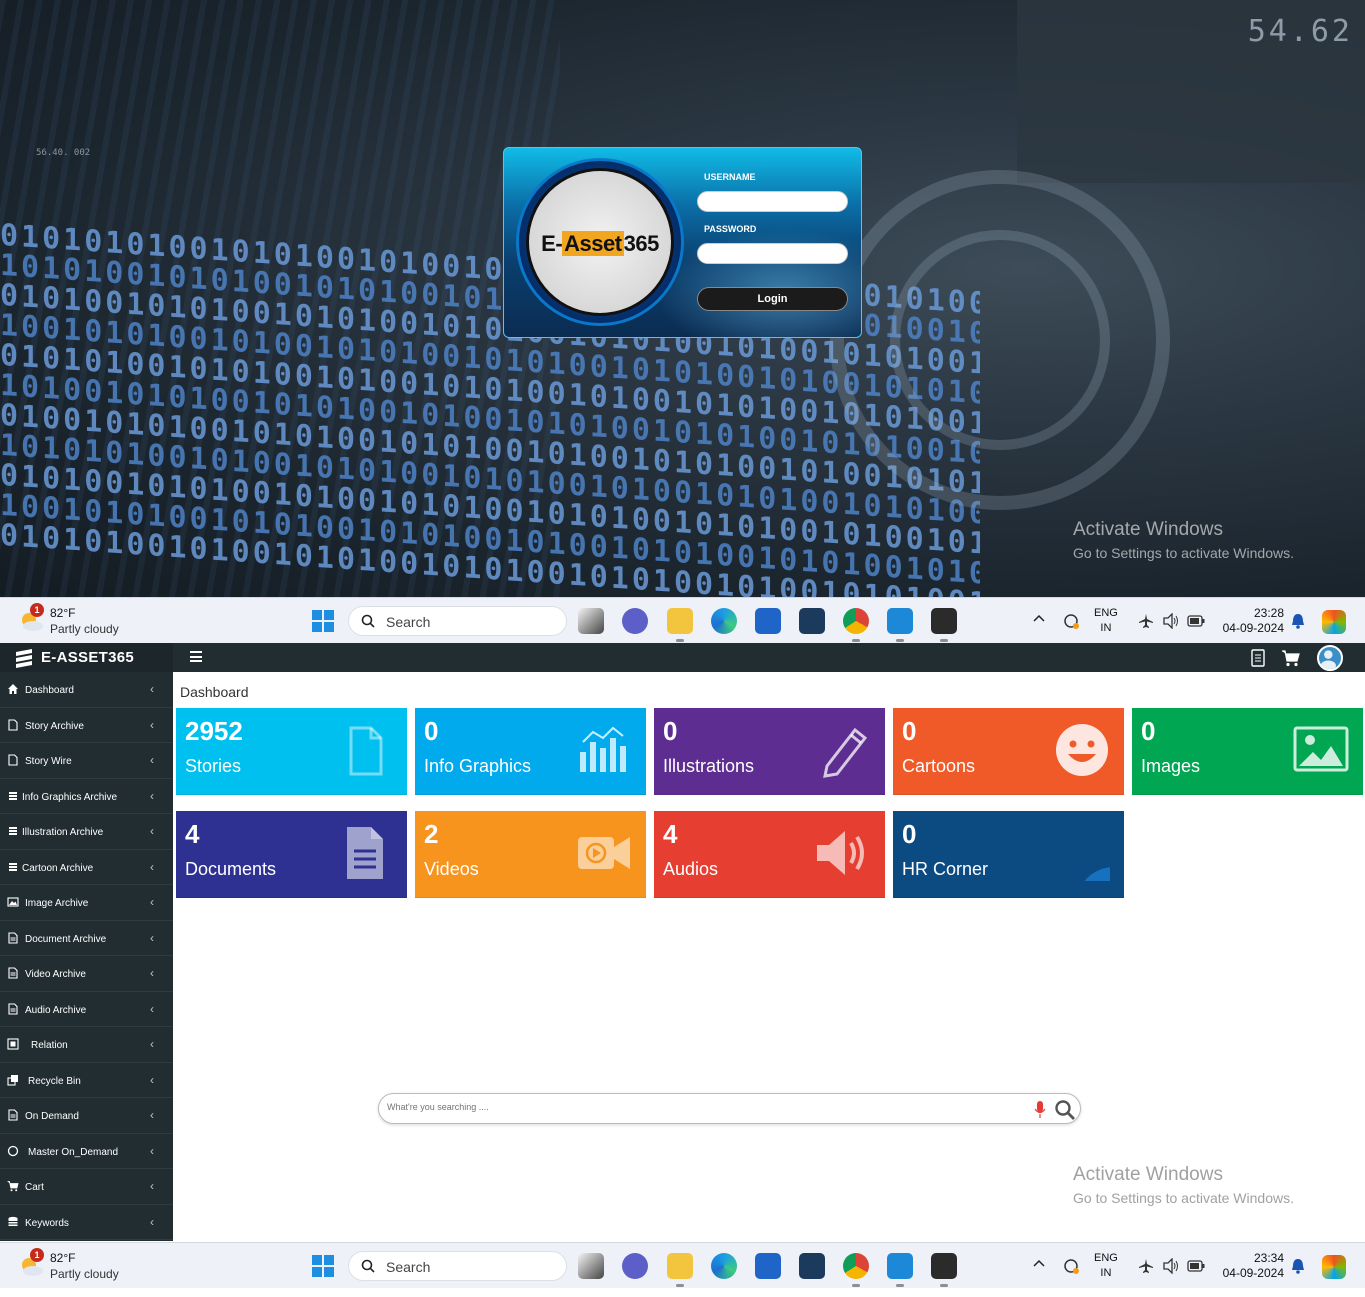  What do you see at coordinates (86, 1116) in the screenshot?
I see `sidebar-item-on-demand: On Demand ‹` at bounding box center [86, 1116].